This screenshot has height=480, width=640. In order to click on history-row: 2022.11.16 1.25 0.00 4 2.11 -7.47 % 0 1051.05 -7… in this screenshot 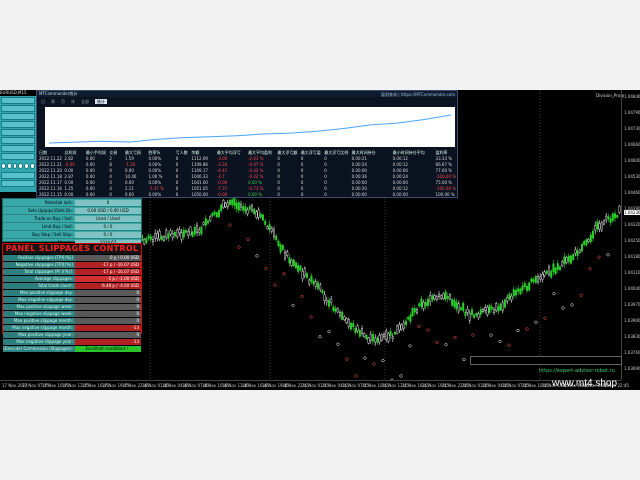, I will do `click(247, 188)`.